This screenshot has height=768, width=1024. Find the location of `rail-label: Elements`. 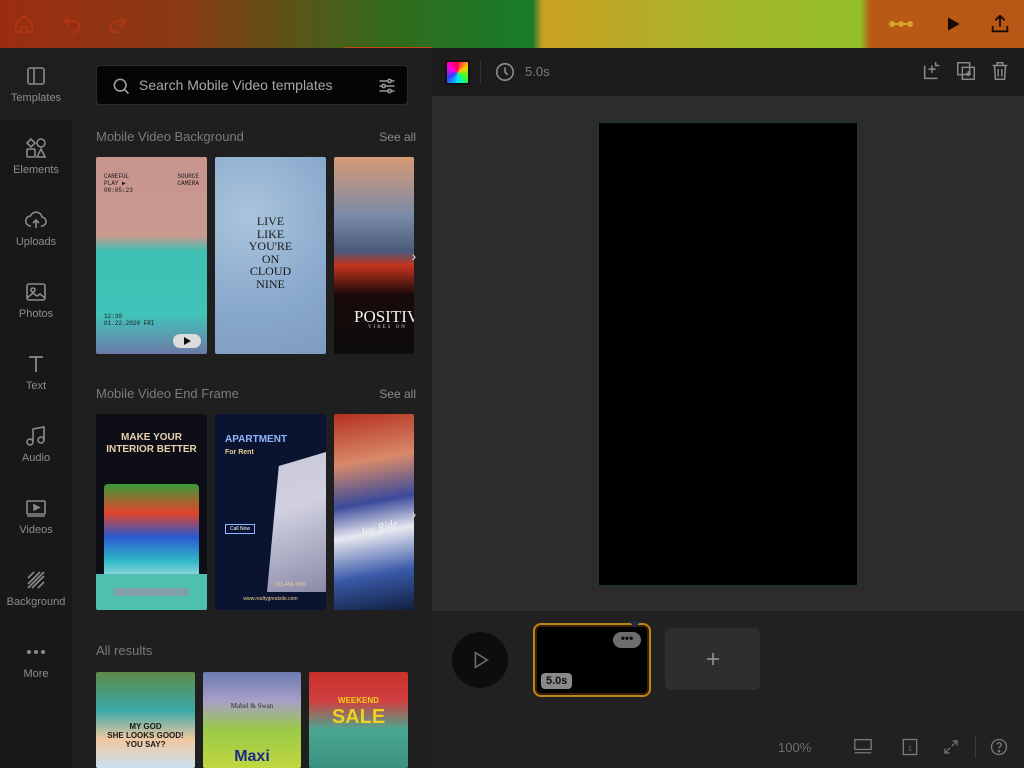

rail-label: Elements is located at coordinates (36, 170).